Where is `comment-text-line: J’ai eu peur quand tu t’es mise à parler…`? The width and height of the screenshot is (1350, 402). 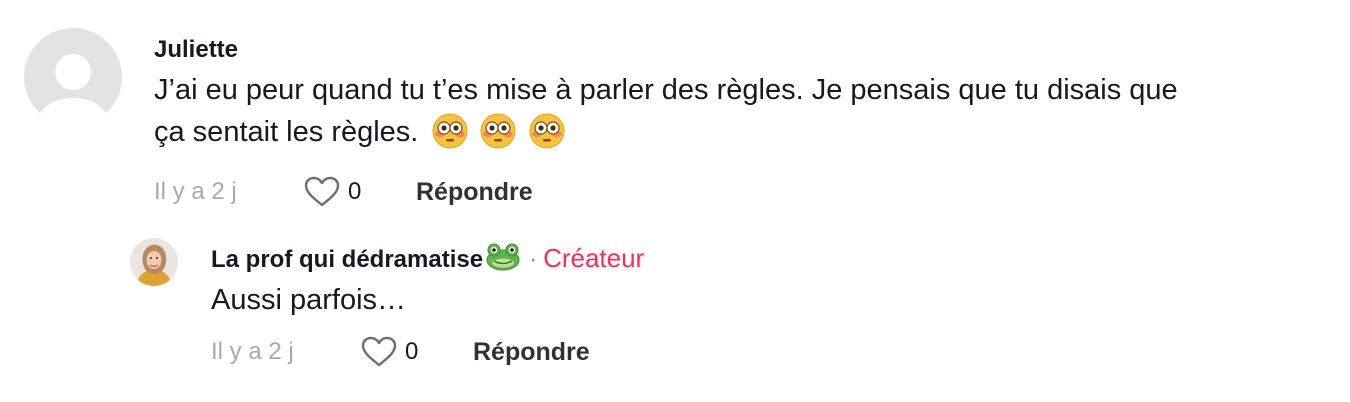 comment-text-line: J’ai eu peur quand tu t’es mise à parler… is located at coordinates (666, 90).